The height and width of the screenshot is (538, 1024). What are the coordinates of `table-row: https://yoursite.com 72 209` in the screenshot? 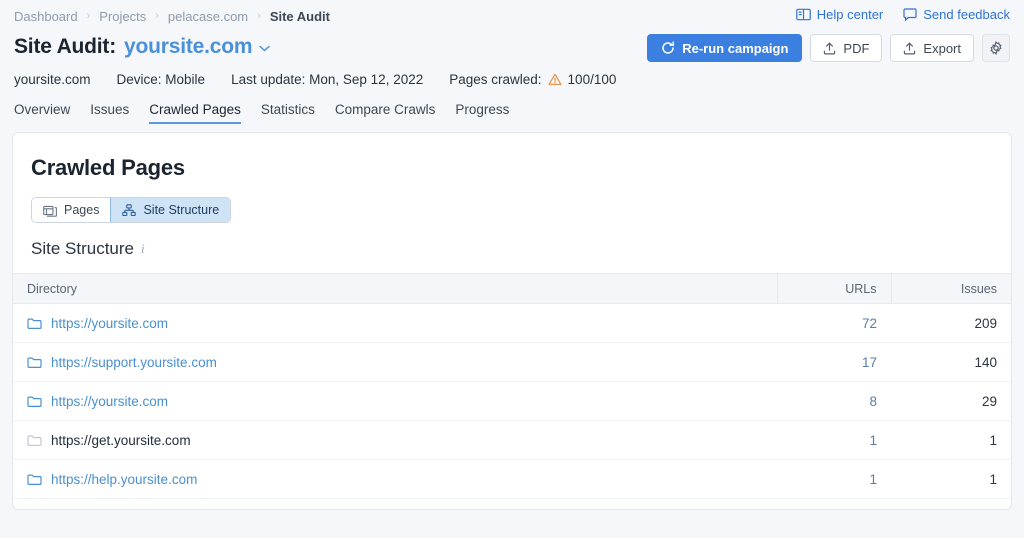 It's located at (512, 323).